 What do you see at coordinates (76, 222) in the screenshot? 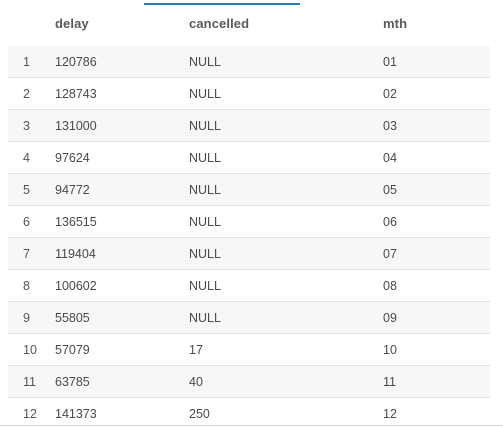
I see `cell-delay: 136515` at bounding box center [76, 222].